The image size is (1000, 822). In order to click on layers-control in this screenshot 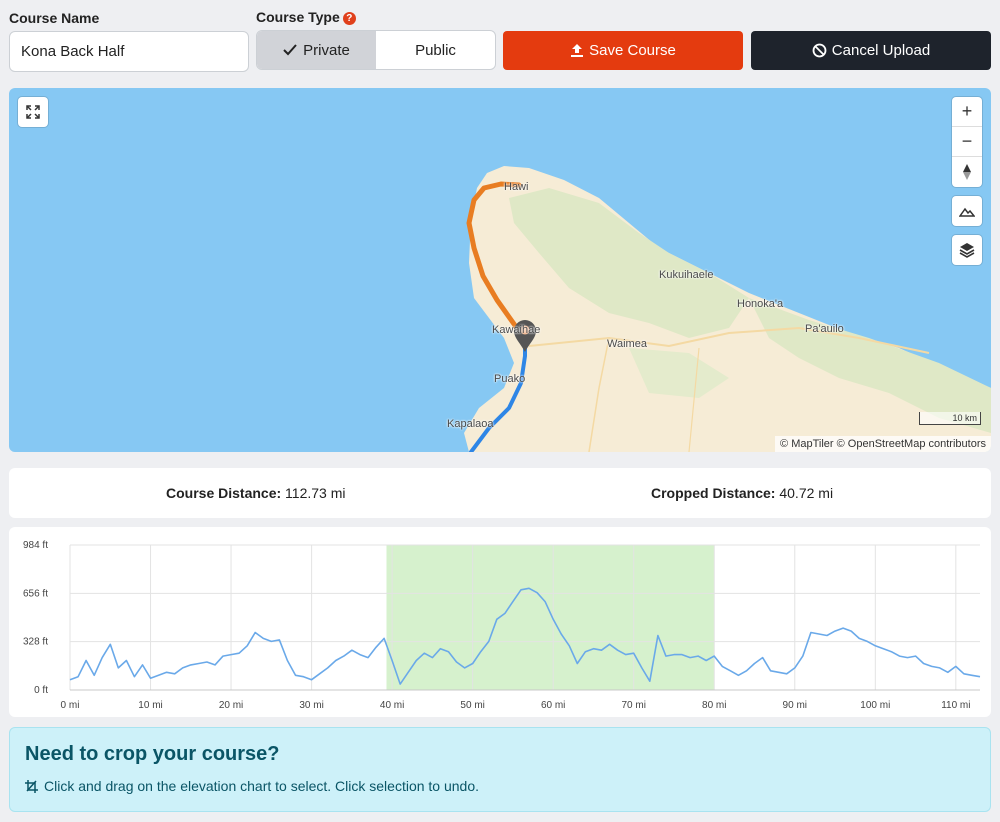, I will do `click(967, 250)`.